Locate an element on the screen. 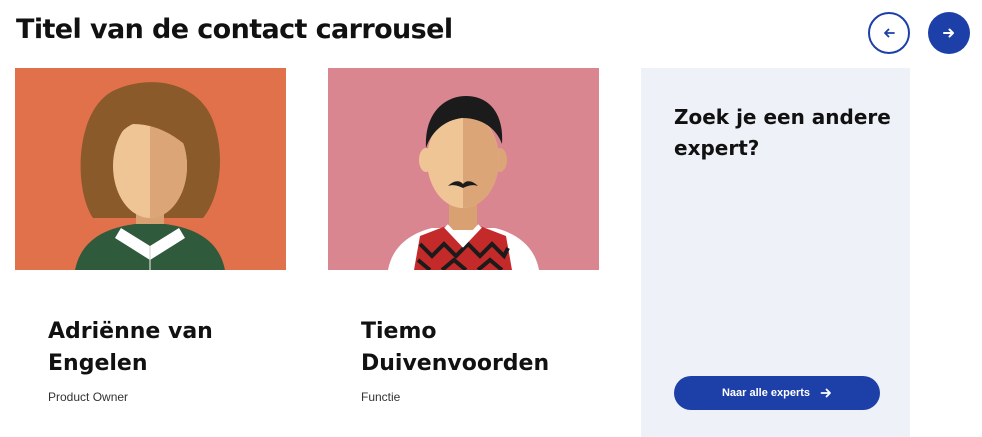 The width and height of the screenshot is (982, 437). contact-name: Adriënne van Engelen is located at coordinates (130, 347).